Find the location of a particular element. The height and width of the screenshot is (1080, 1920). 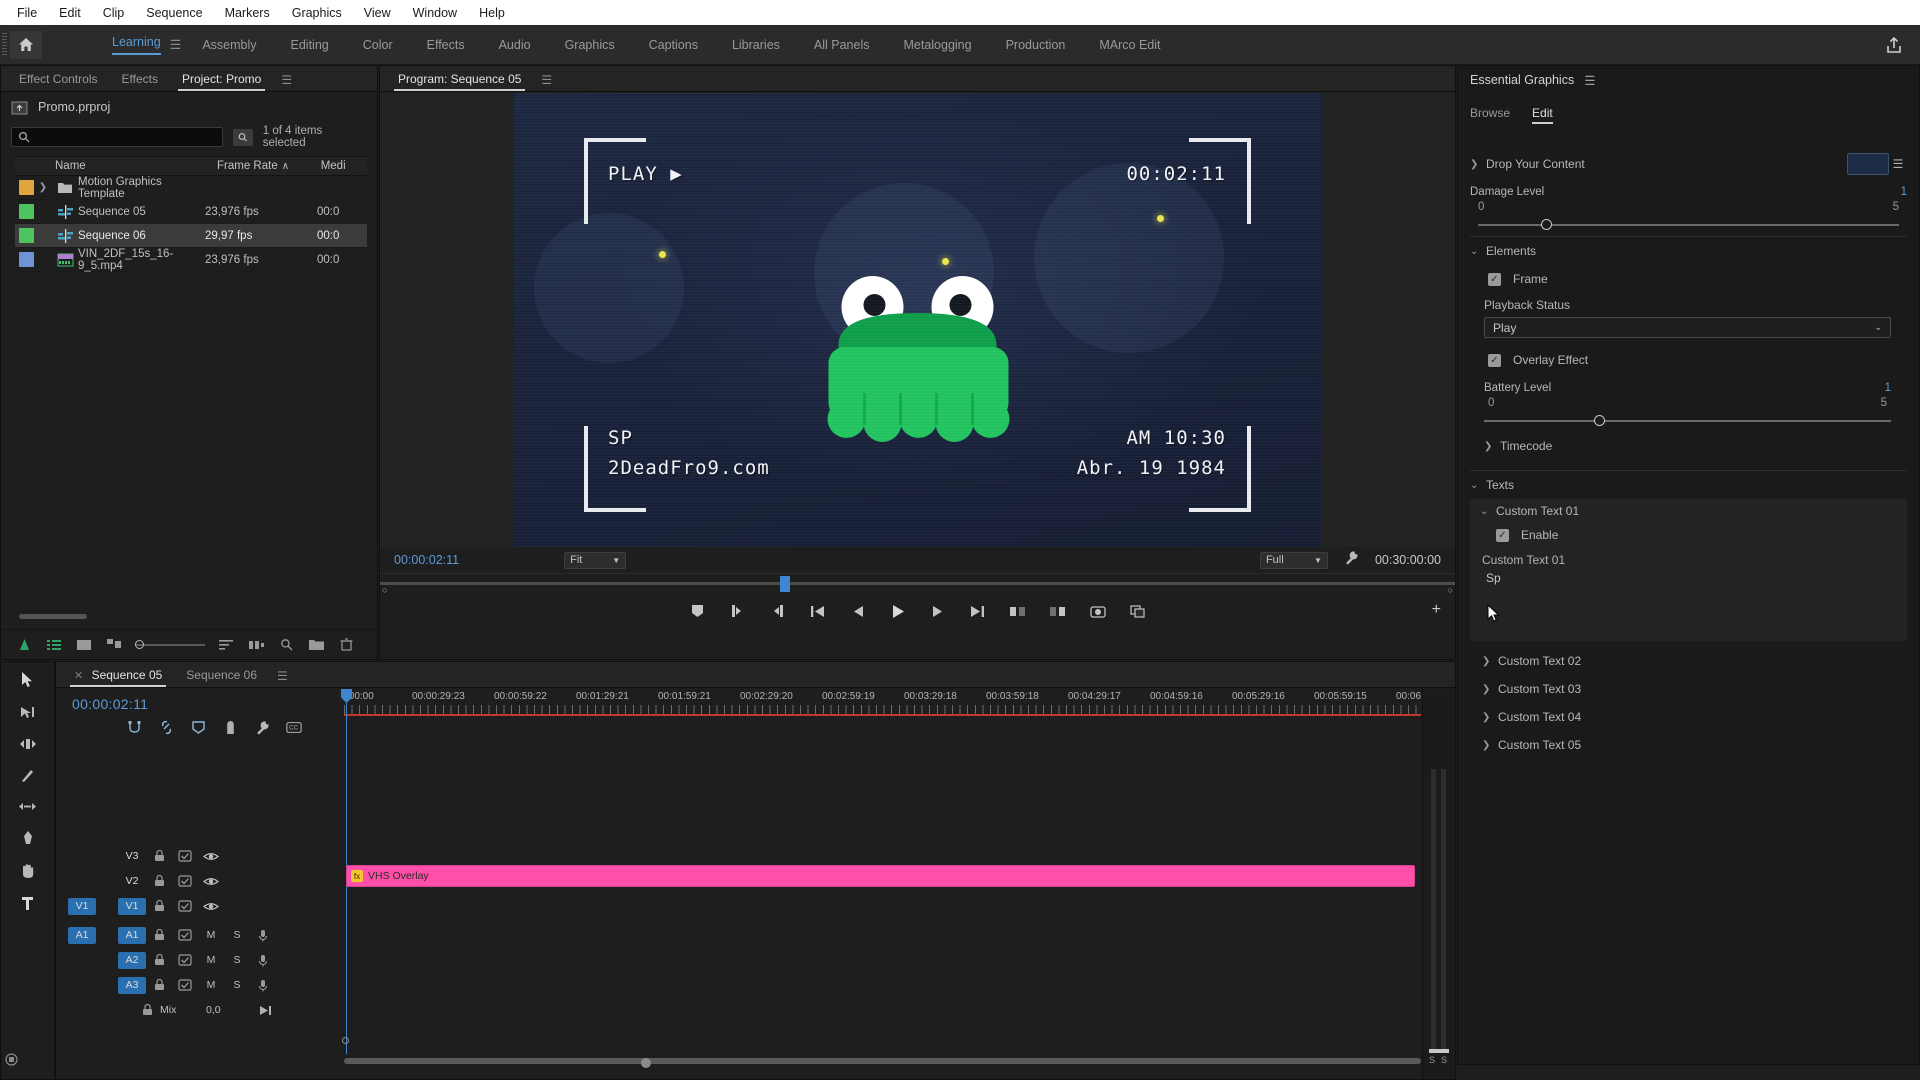

workspace-tab-effects: Effects is located at coordinates (446, 45).